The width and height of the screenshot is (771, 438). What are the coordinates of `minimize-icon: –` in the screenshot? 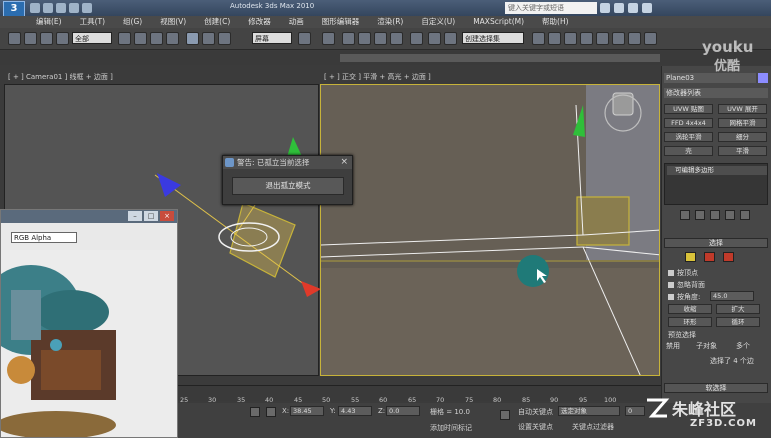 It's located at (135, 216).